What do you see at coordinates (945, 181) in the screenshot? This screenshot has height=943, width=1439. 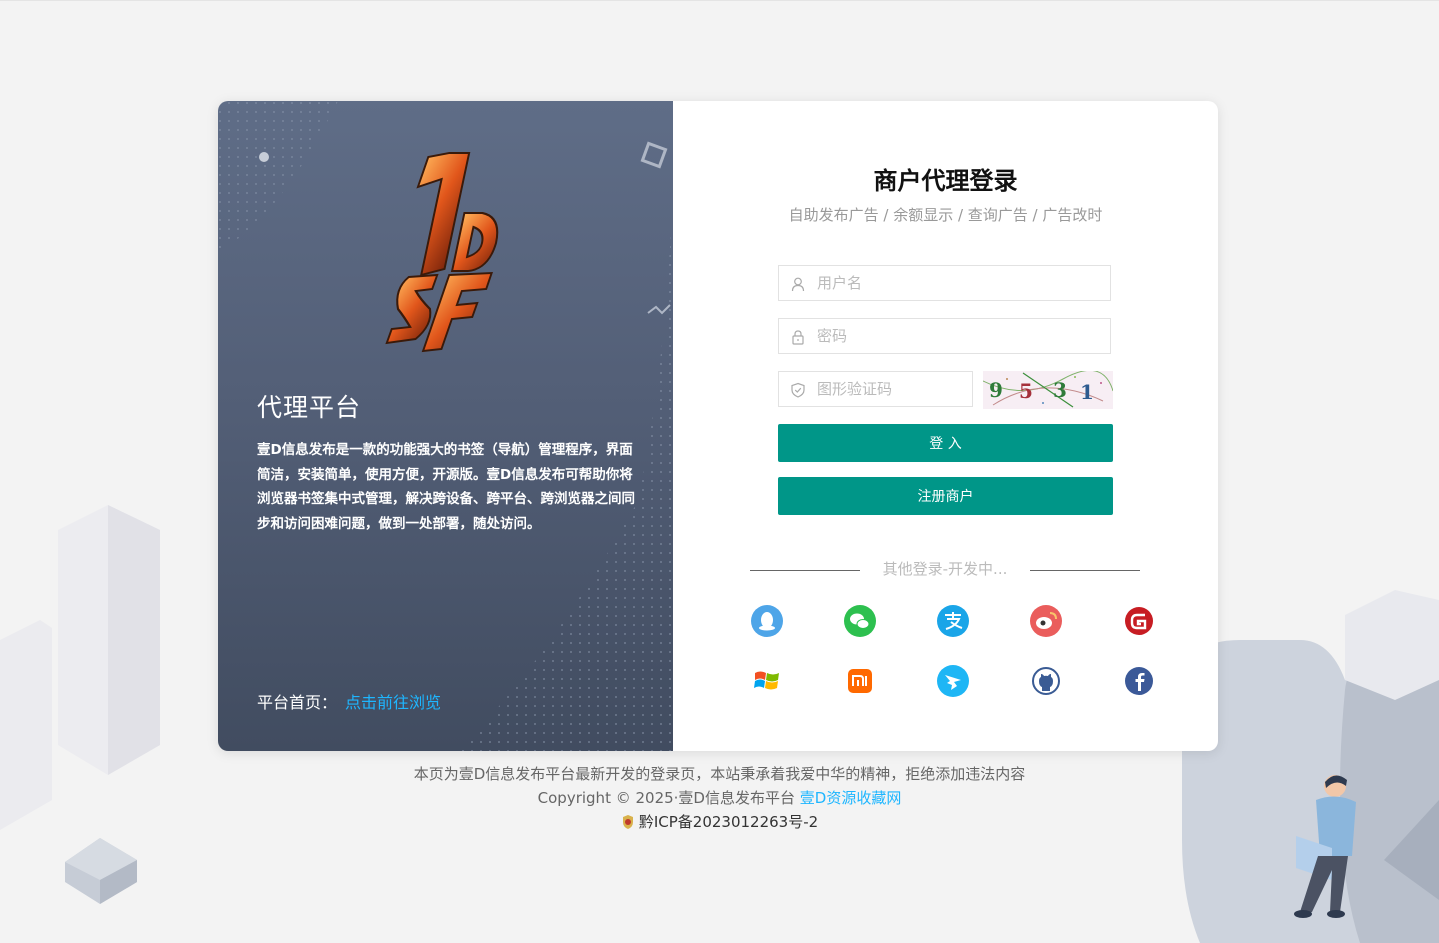 I see `login-title: 商户代理登录` at bounding box center [945, 181].